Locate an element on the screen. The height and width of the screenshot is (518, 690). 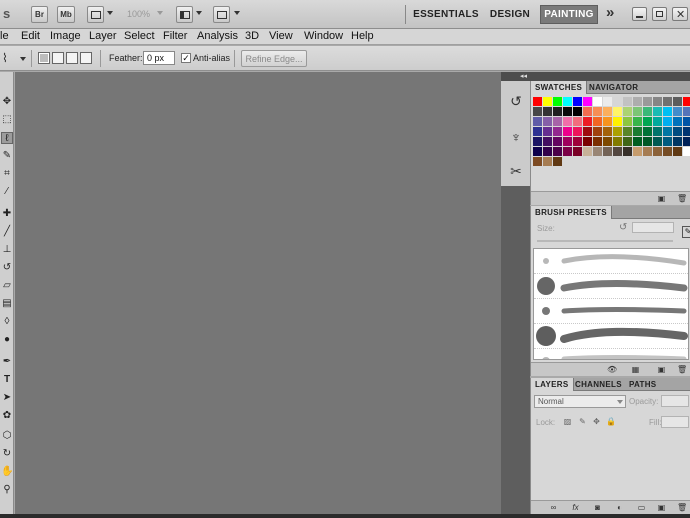
workspace-painting: PAINTING is located at coordinates (569, 14).